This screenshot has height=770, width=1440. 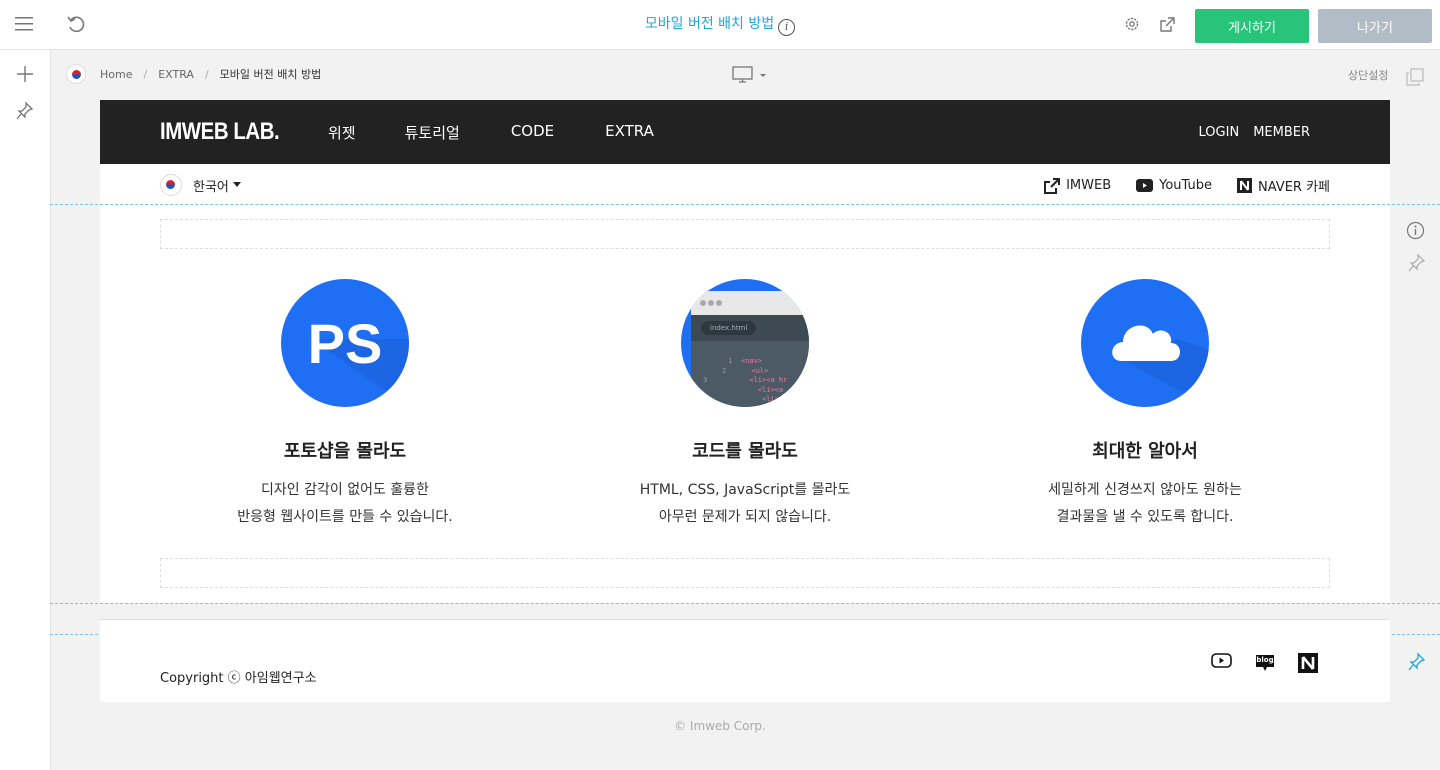 I want to click on site-subbar: 한국어 IMWEB YouTube NAVER 카페, so click(x=745, y=184).